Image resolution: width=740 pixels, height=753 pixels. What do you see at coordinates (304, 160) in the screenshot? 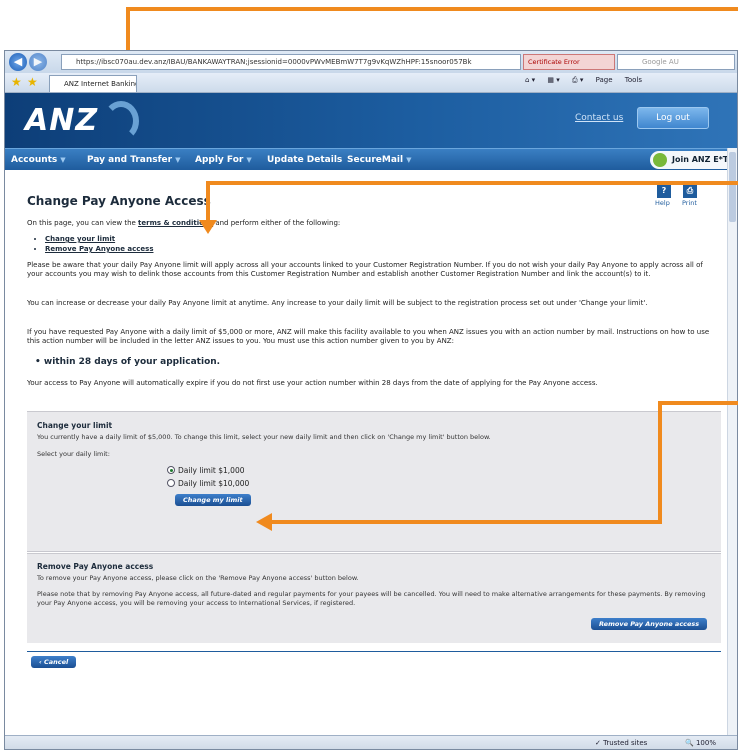
I see `menu-update-details: Update Details` at bounding box center [304, 160].